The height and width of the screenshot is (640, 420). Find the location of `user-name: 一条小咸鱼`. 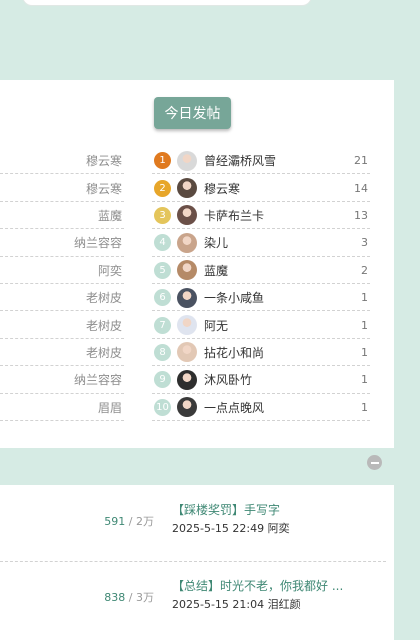

user-name: 一条小咸鱼 is located at coordinates (234, 297).